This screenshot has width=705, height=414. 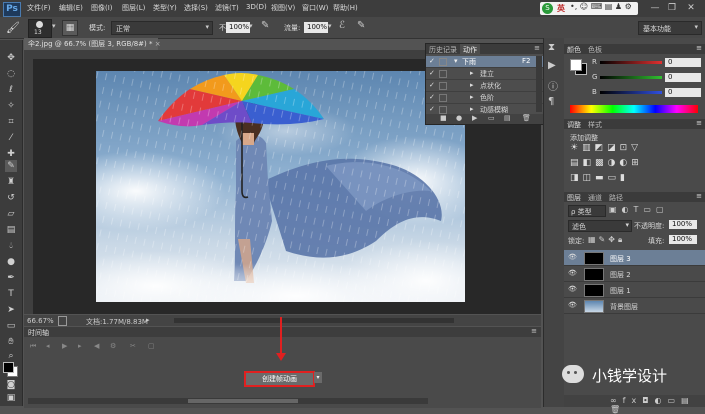 What do you see at coordinates (601, 6) in the screenshot?
I see `ime-tool-icons: •, ☺ ⌨ ▤ ♟ ⚙` at bounding box center [601, 6].